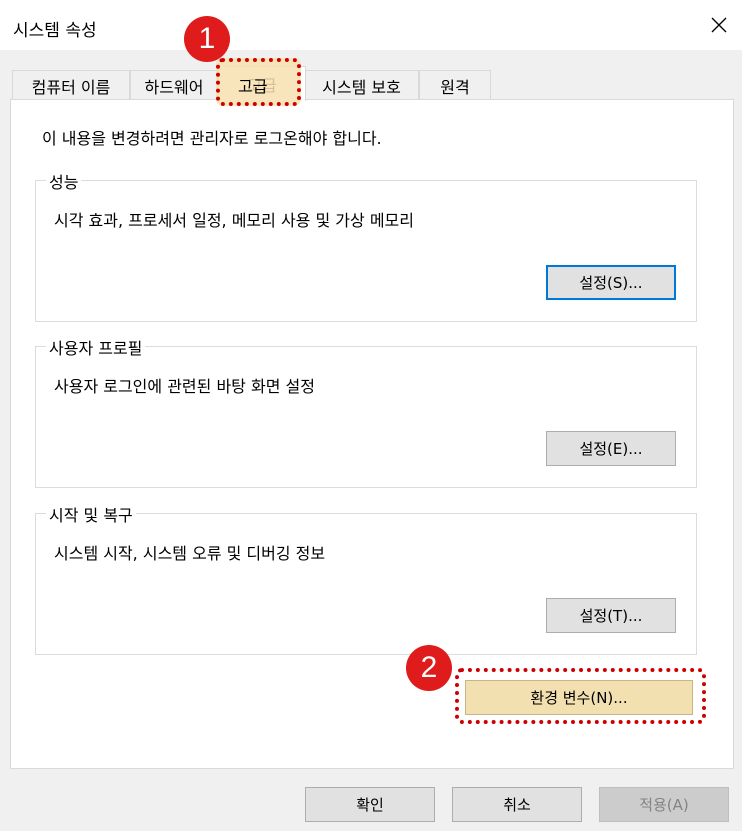 This screenshot has height=831, width=742. I want to click on tab-system-protection: 시스템 보호, so click(361, 85).